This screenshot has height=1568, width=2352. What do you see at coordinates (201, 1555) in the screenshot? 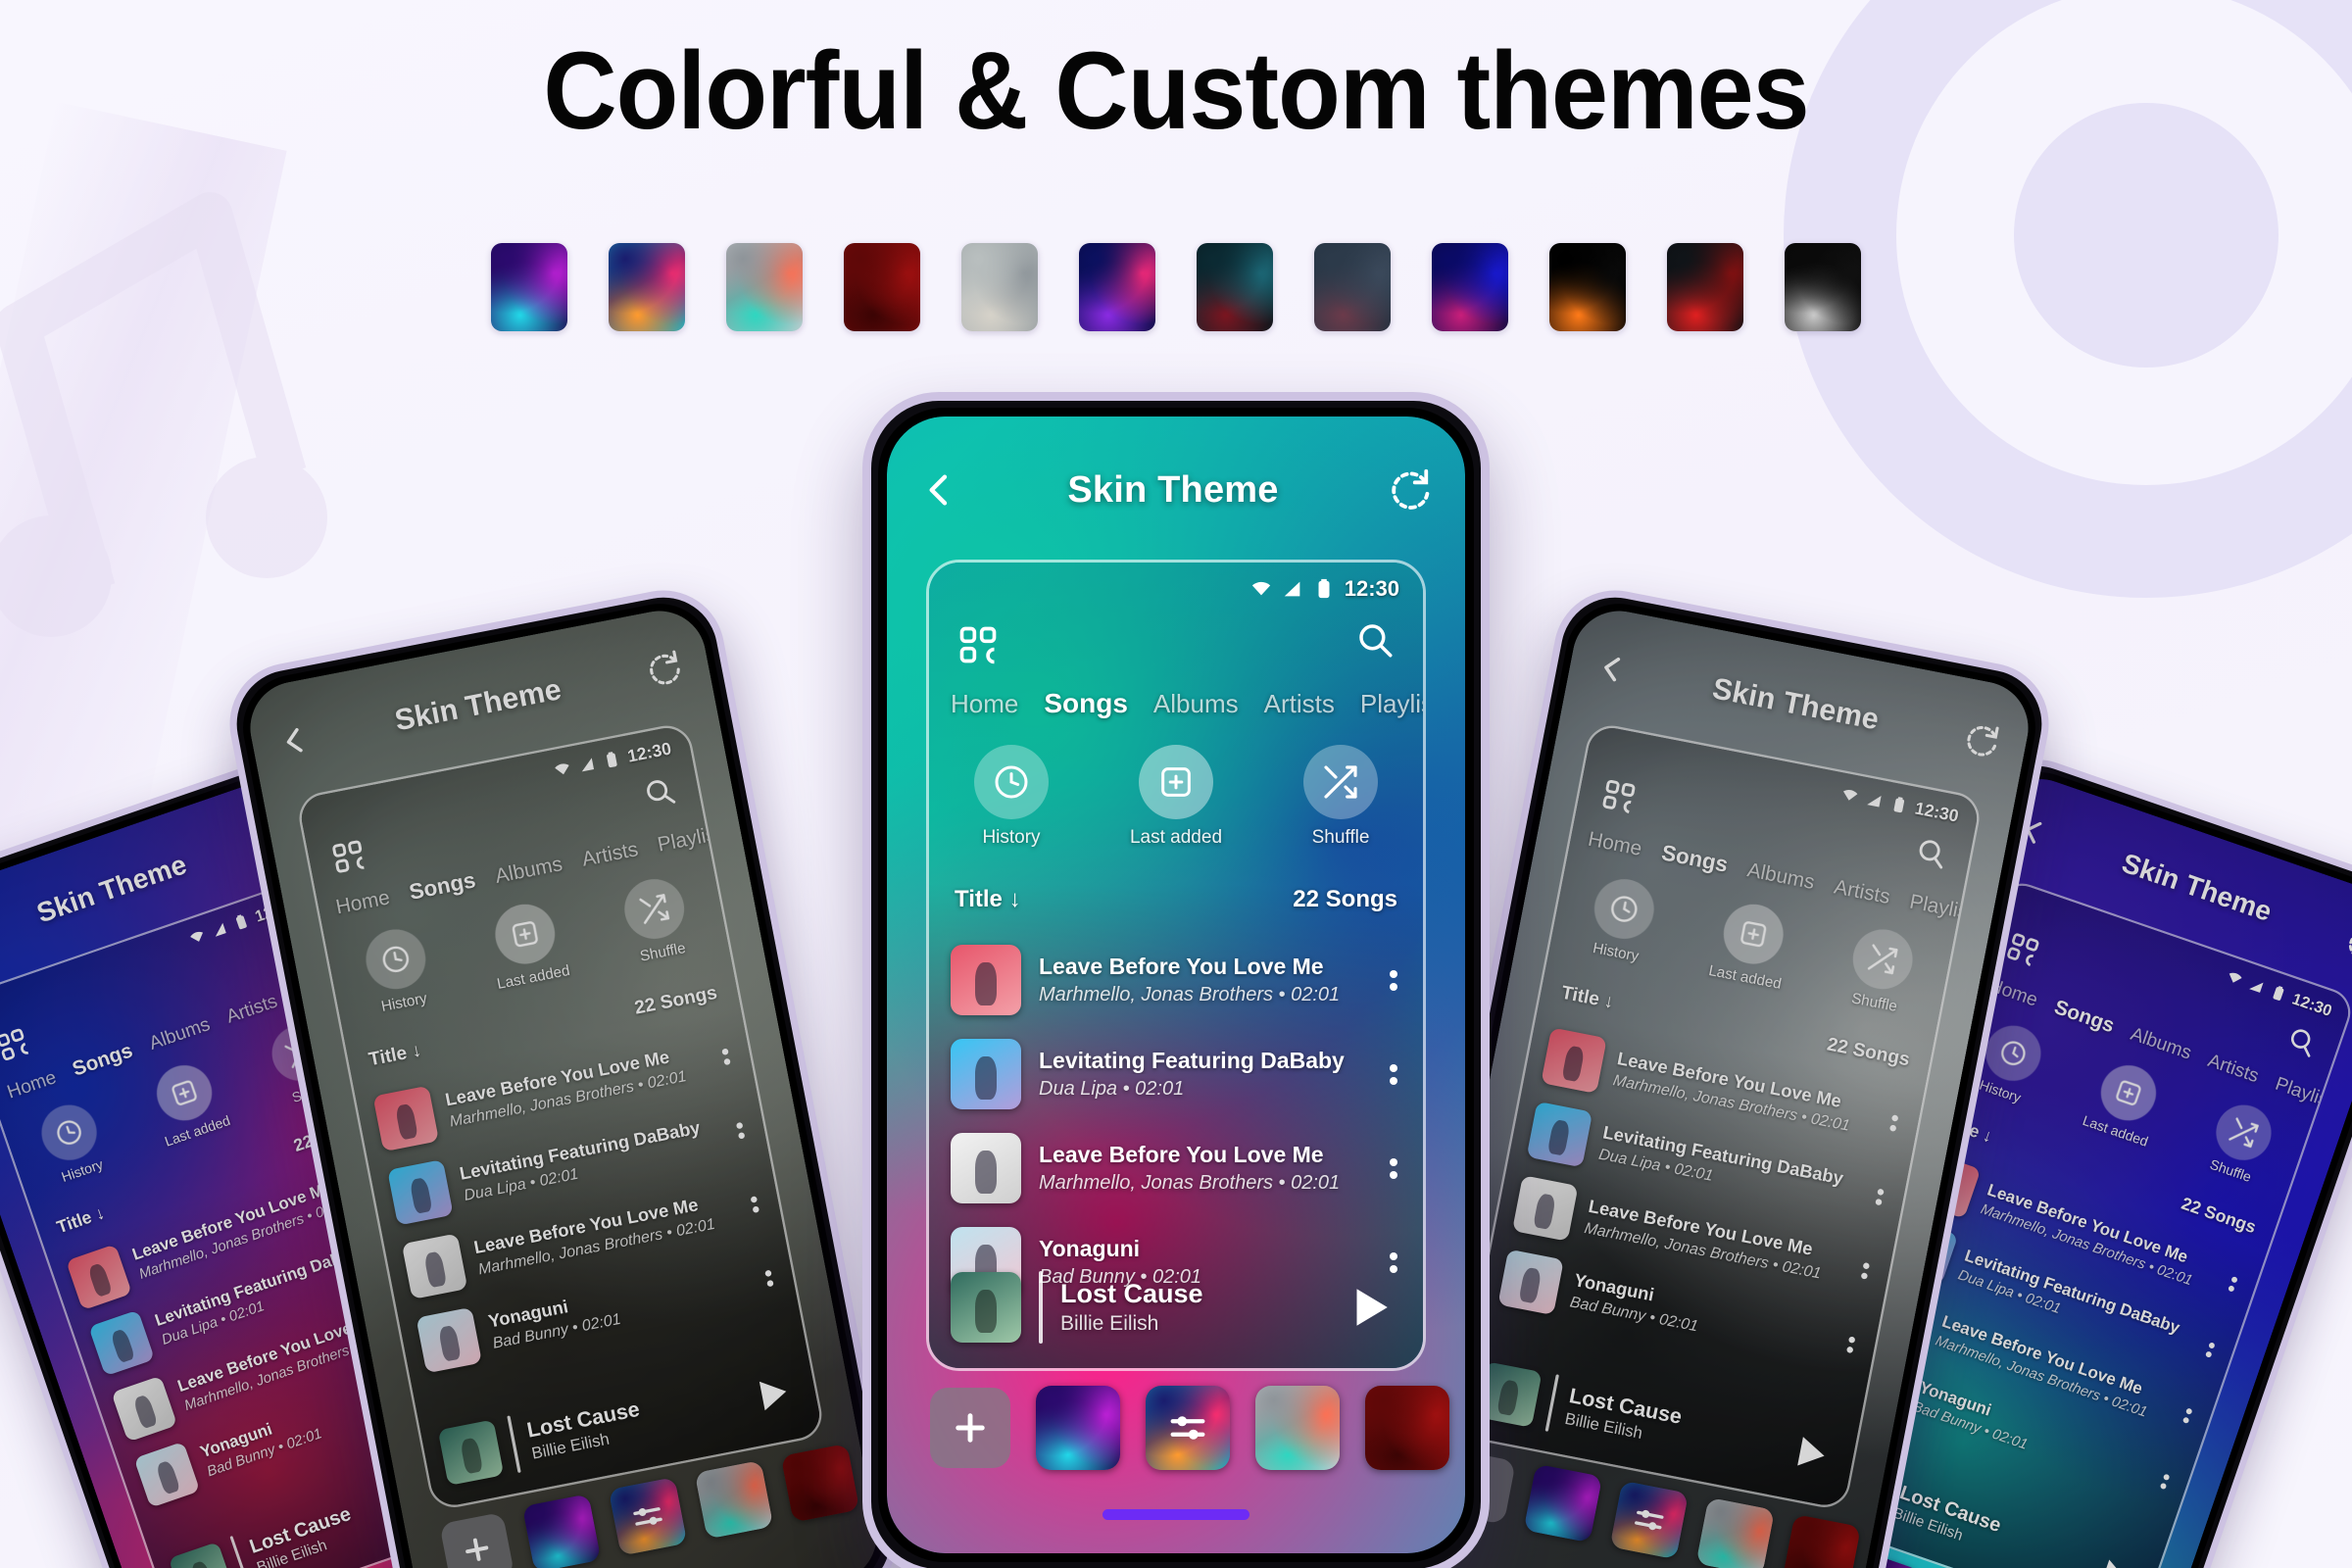
I see `now-playing-art` at bounding box center [201, 1555].